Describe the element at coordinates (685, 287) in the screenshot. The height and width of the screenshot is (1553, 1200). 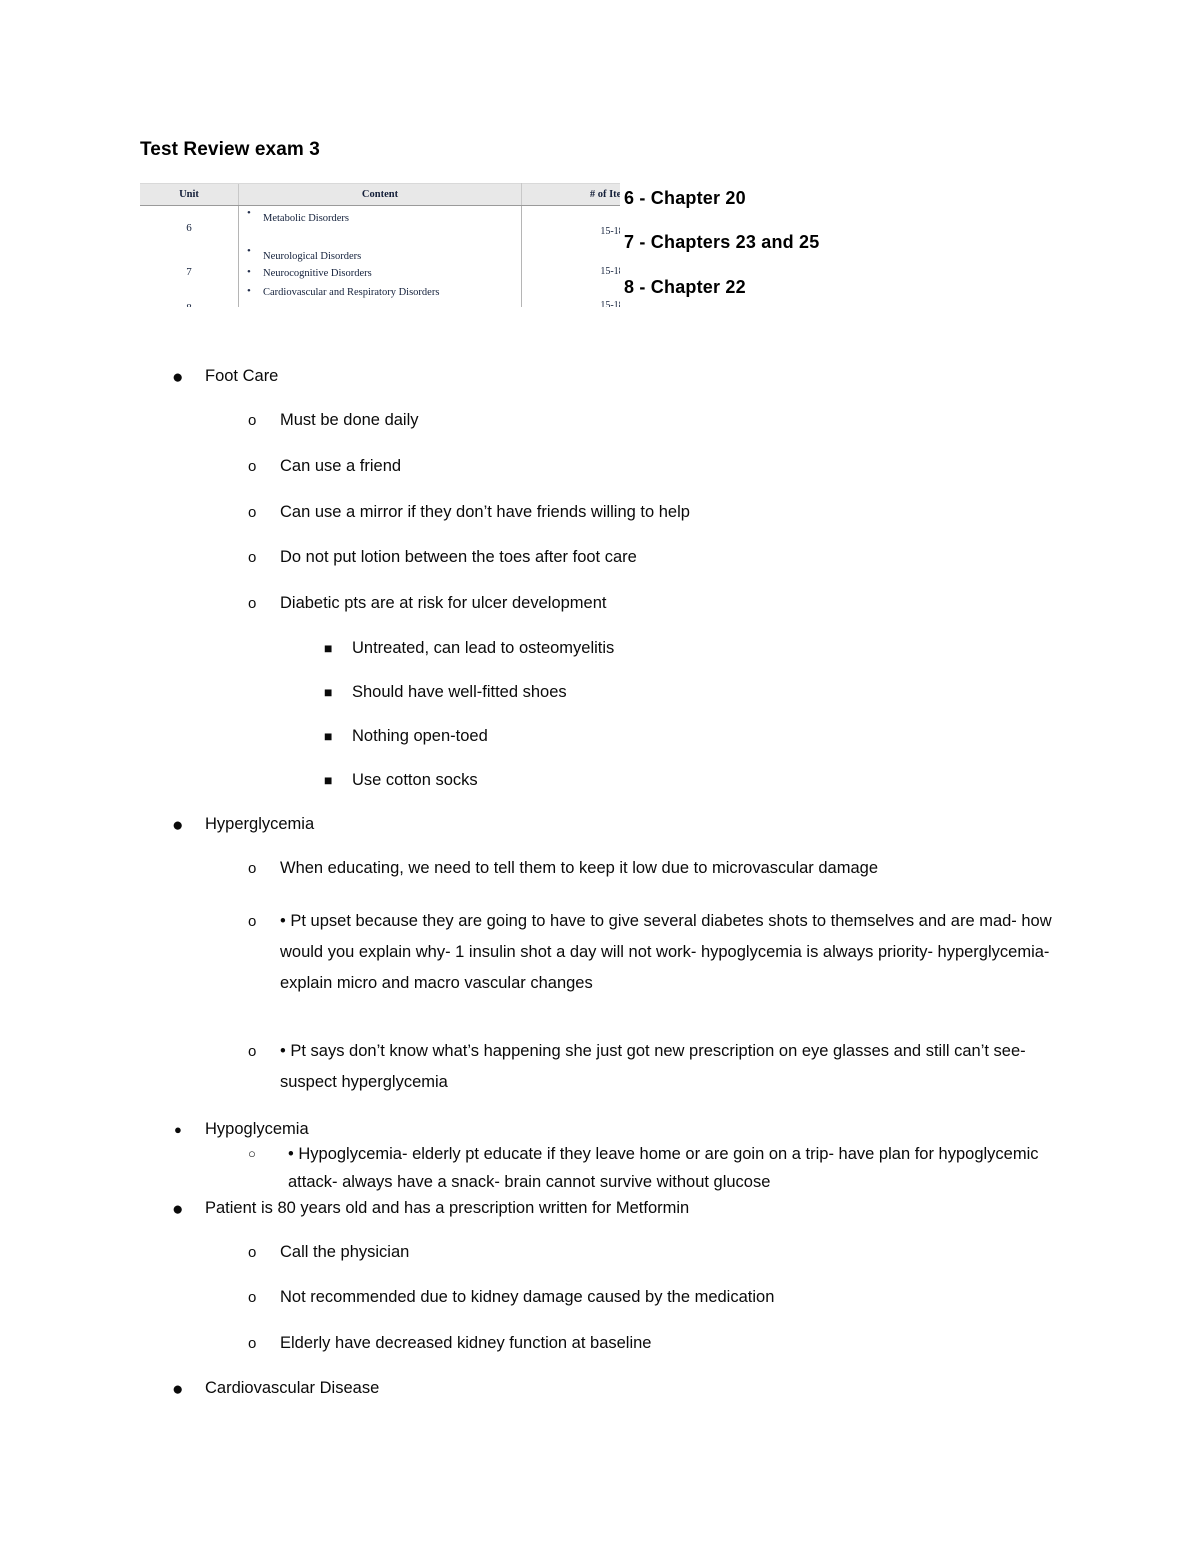
I see `chapter-note-unit-8: 8 - Chapter 22` at that location.